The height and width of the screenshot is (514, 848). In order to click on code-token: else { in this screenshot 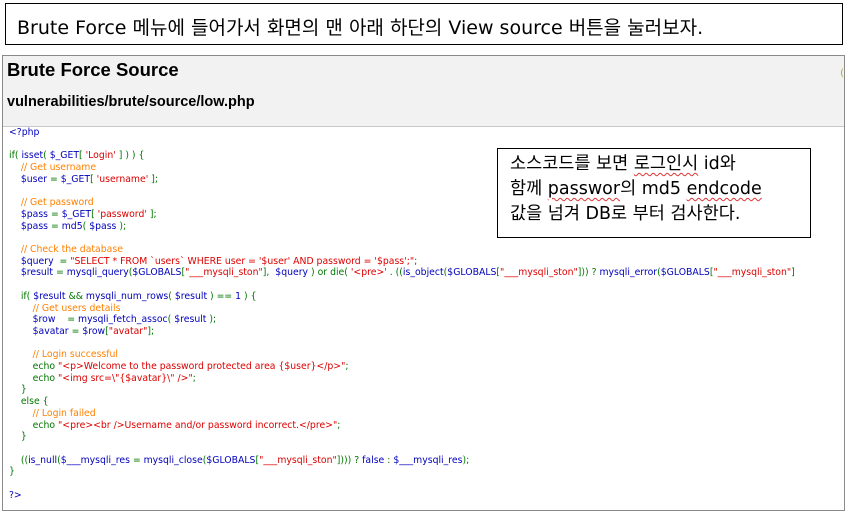, I will do `click(29, 402)`.